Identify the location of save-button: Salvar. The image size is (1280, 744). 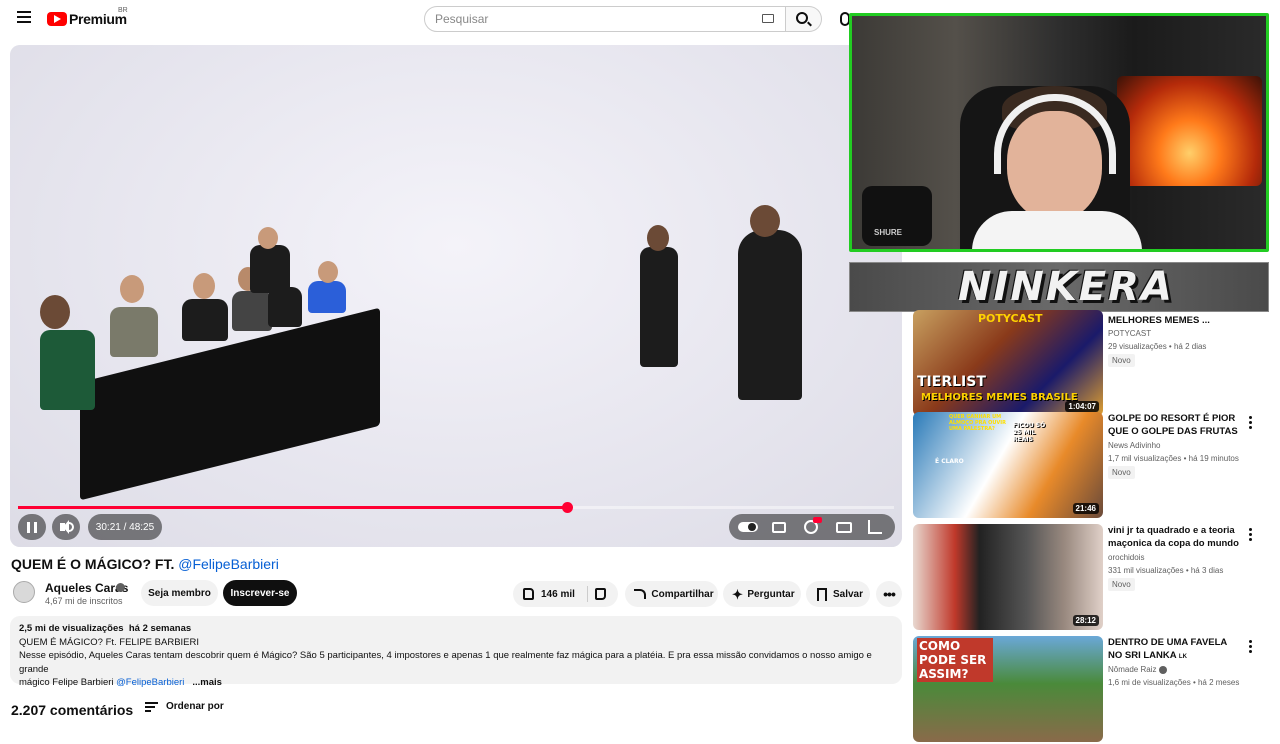
(838, 594).